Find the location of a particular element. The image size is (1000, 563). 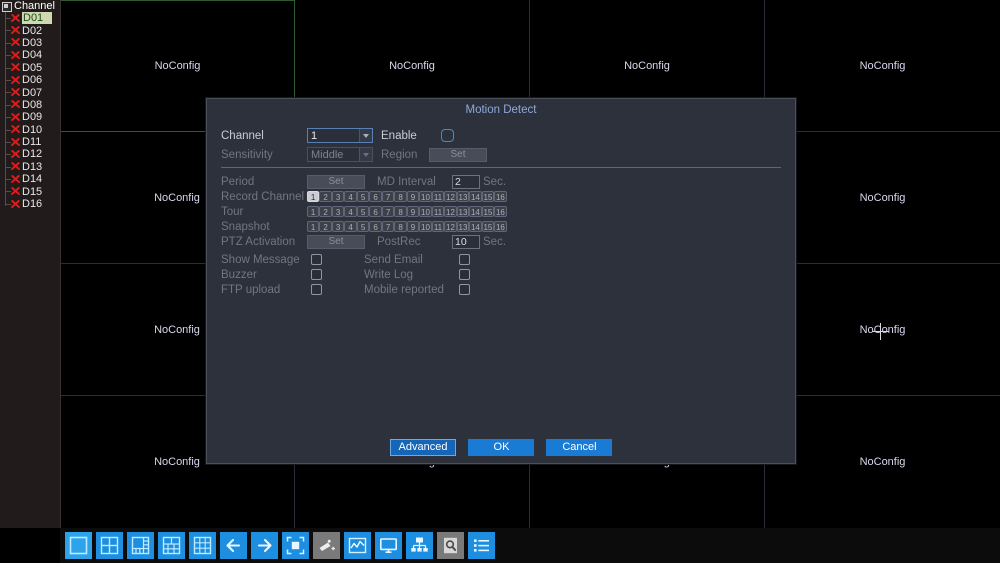

mobile-reported-checkbox is located at coordinates (464, 289).